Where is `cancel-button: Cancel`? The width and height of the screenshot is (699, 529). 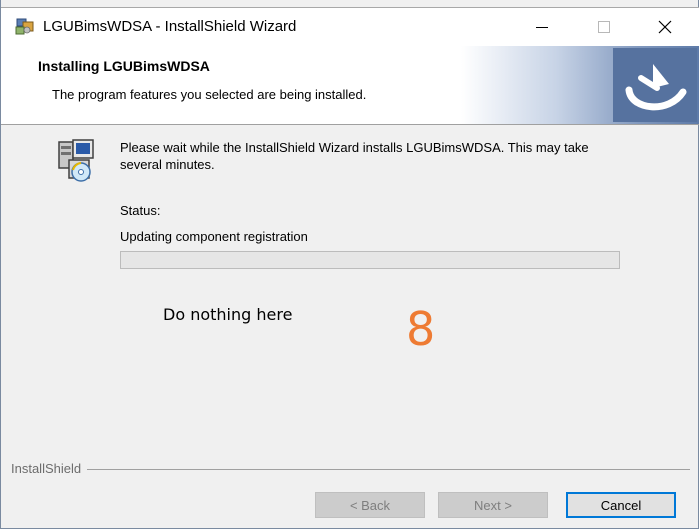 cancel-button: Cancel is located at coordinates (621, 505).